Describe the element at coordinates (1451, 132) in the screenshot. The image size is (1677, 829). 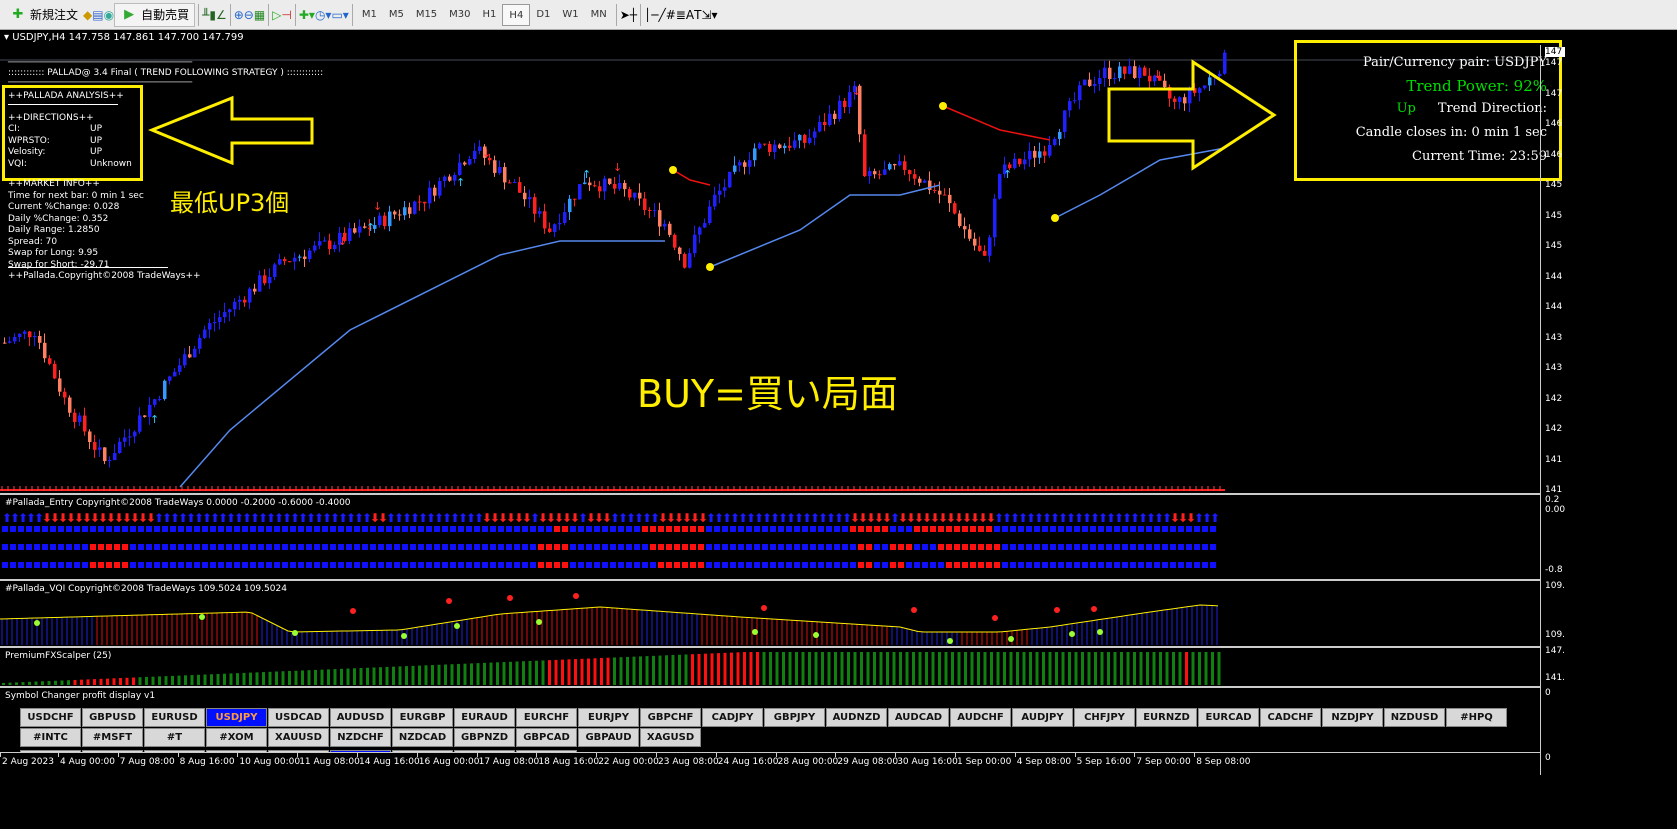
I see `candle-countdown: Candle closes in: 0 min 1 sec` at that location.